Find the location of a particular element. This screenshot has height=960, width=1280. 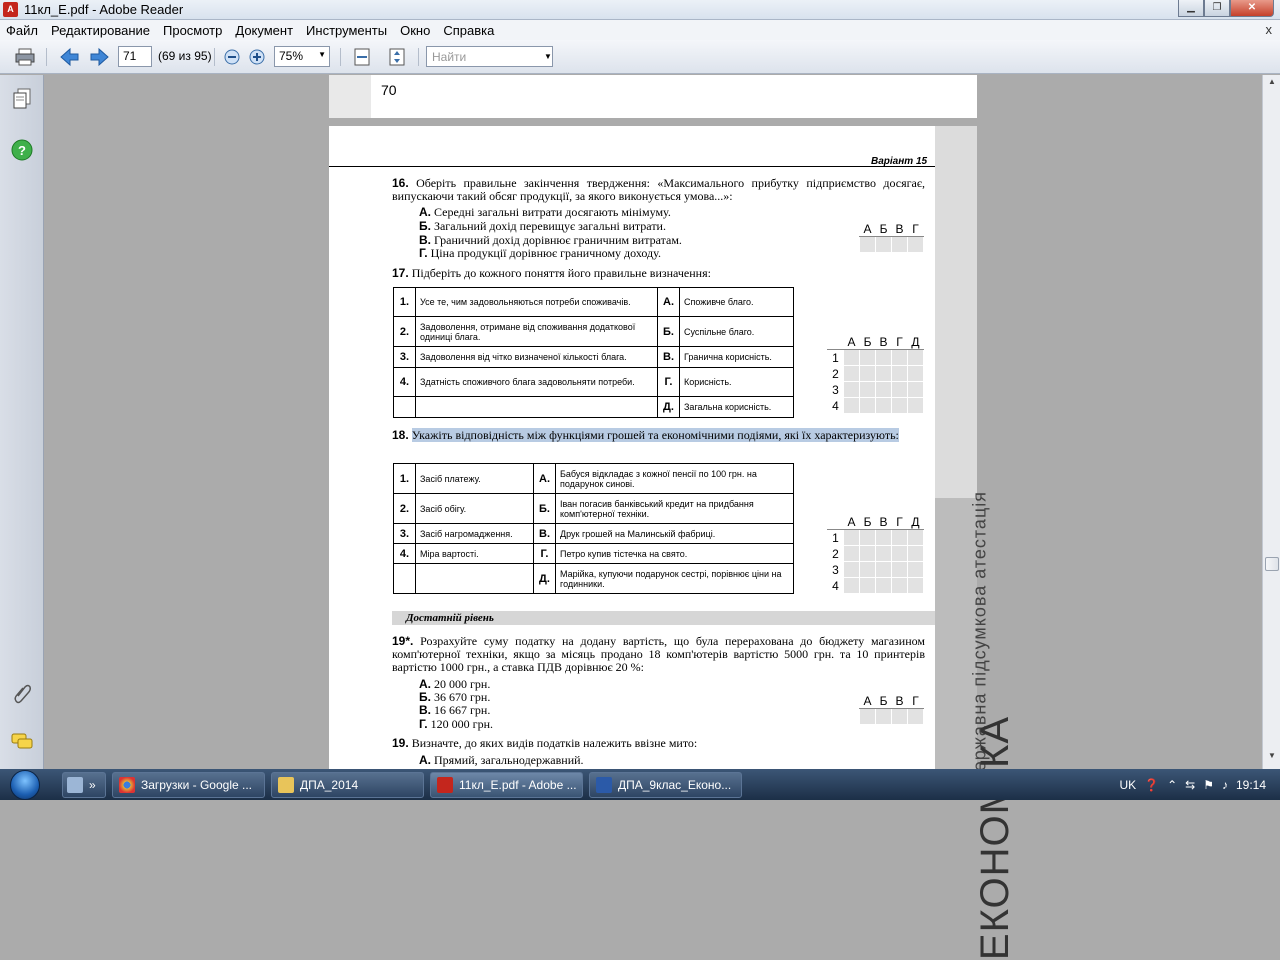

answer-grid-17: АБВГД 1 2 3 4 is located at coordinates (875, 373).